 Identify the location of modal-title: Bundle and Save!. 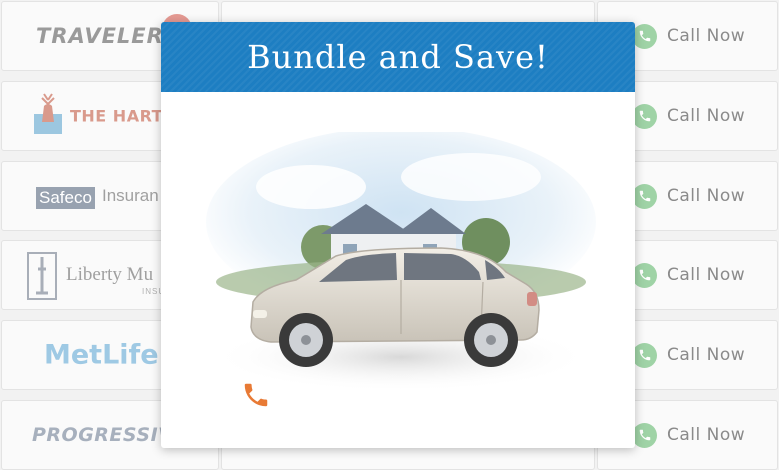
(398, 57).